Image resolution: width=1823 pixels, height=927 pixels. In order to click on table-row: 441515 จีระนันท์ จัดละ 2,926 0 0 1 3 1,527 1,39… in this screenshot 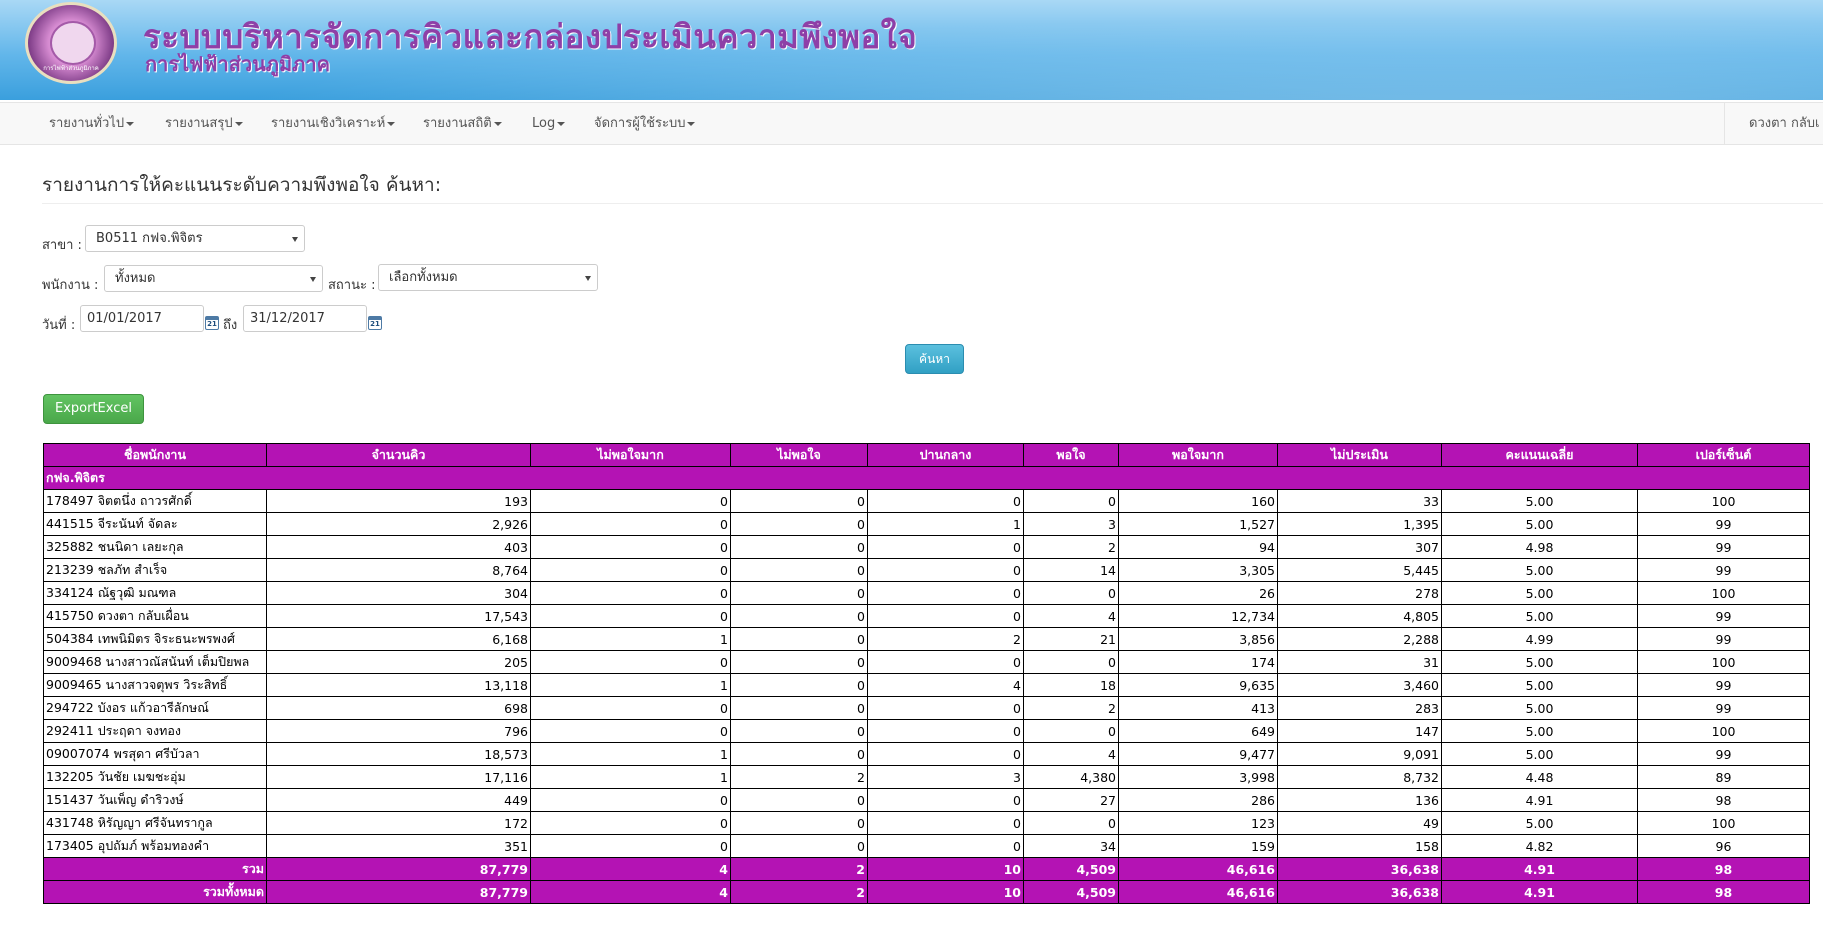, I will do `click(926, 524)`.